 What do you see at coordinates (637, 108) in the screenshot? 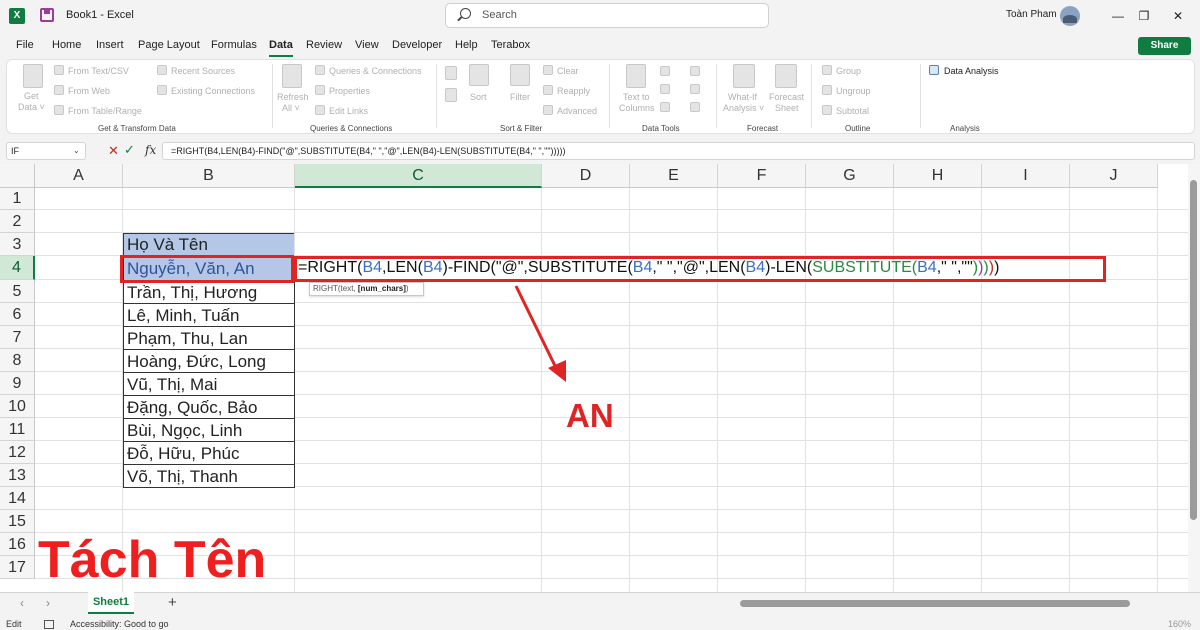
I see `text-to-columns-label-2: Columns` at bounding box center [637, 108].